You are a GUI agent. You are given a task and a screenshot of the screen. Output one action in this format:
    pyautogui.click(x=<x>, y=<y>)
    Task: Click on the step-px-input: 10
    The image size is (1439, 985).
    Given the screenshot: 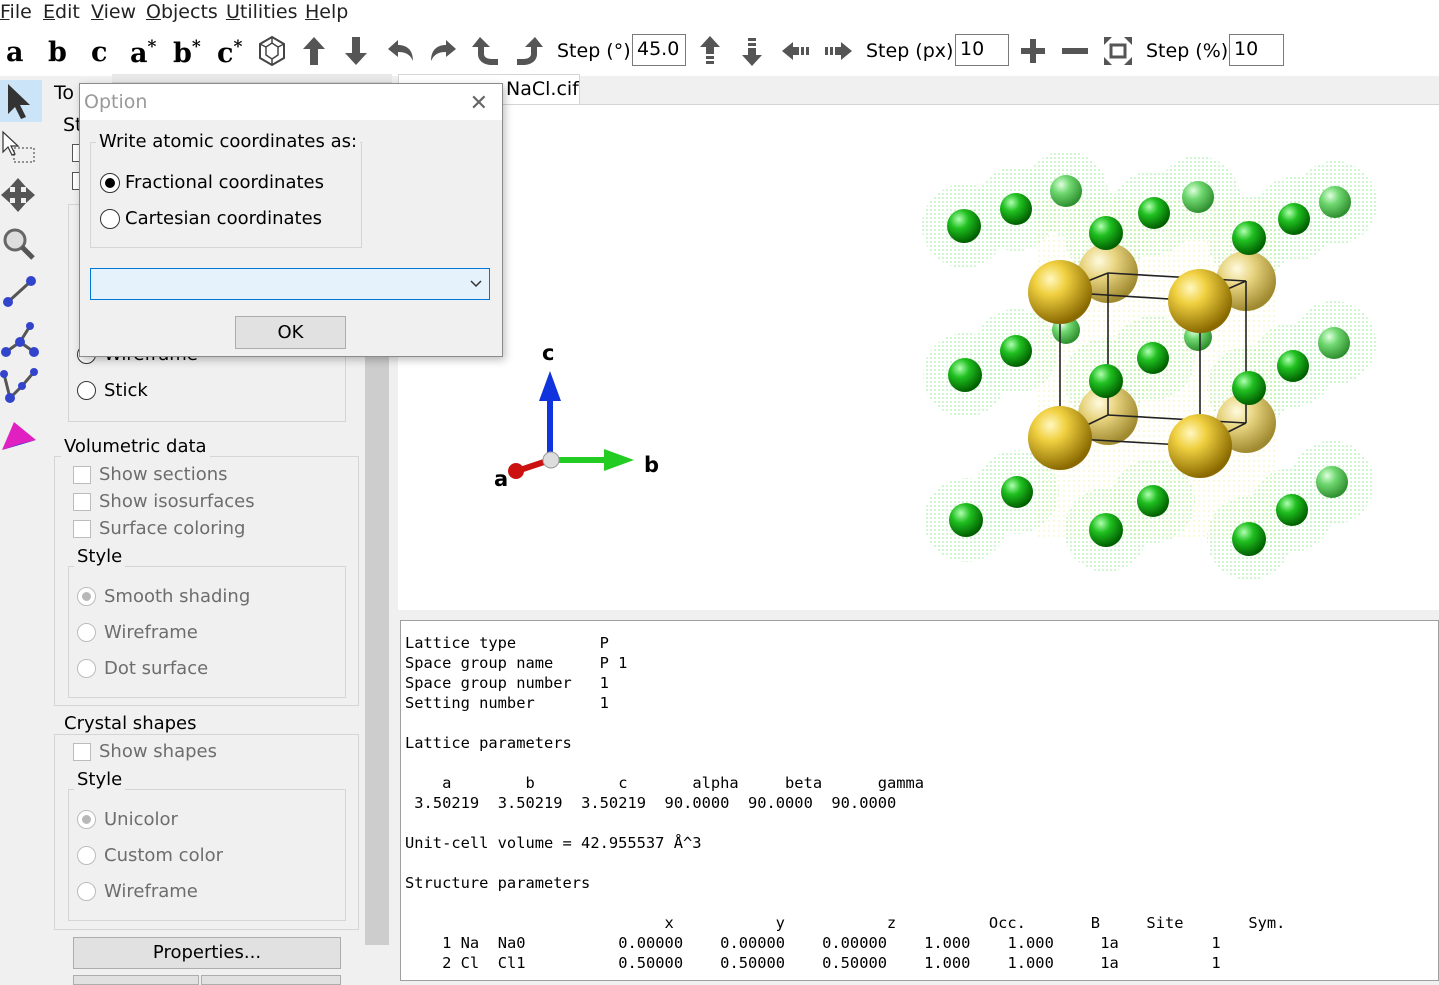 What is the action you would take?
    pyautogui.click(x=982, y=50)
    